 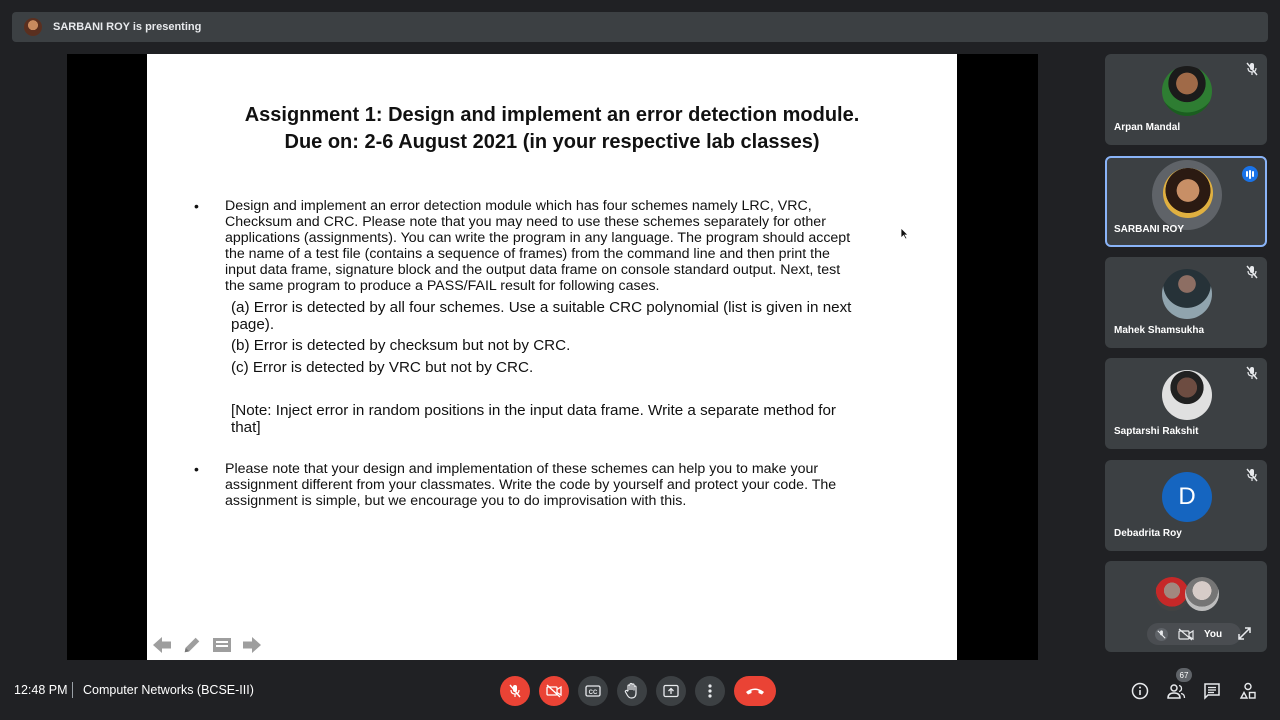 I want to click on participant-name: Debadrita Roy, so click(x=1148, y=533).